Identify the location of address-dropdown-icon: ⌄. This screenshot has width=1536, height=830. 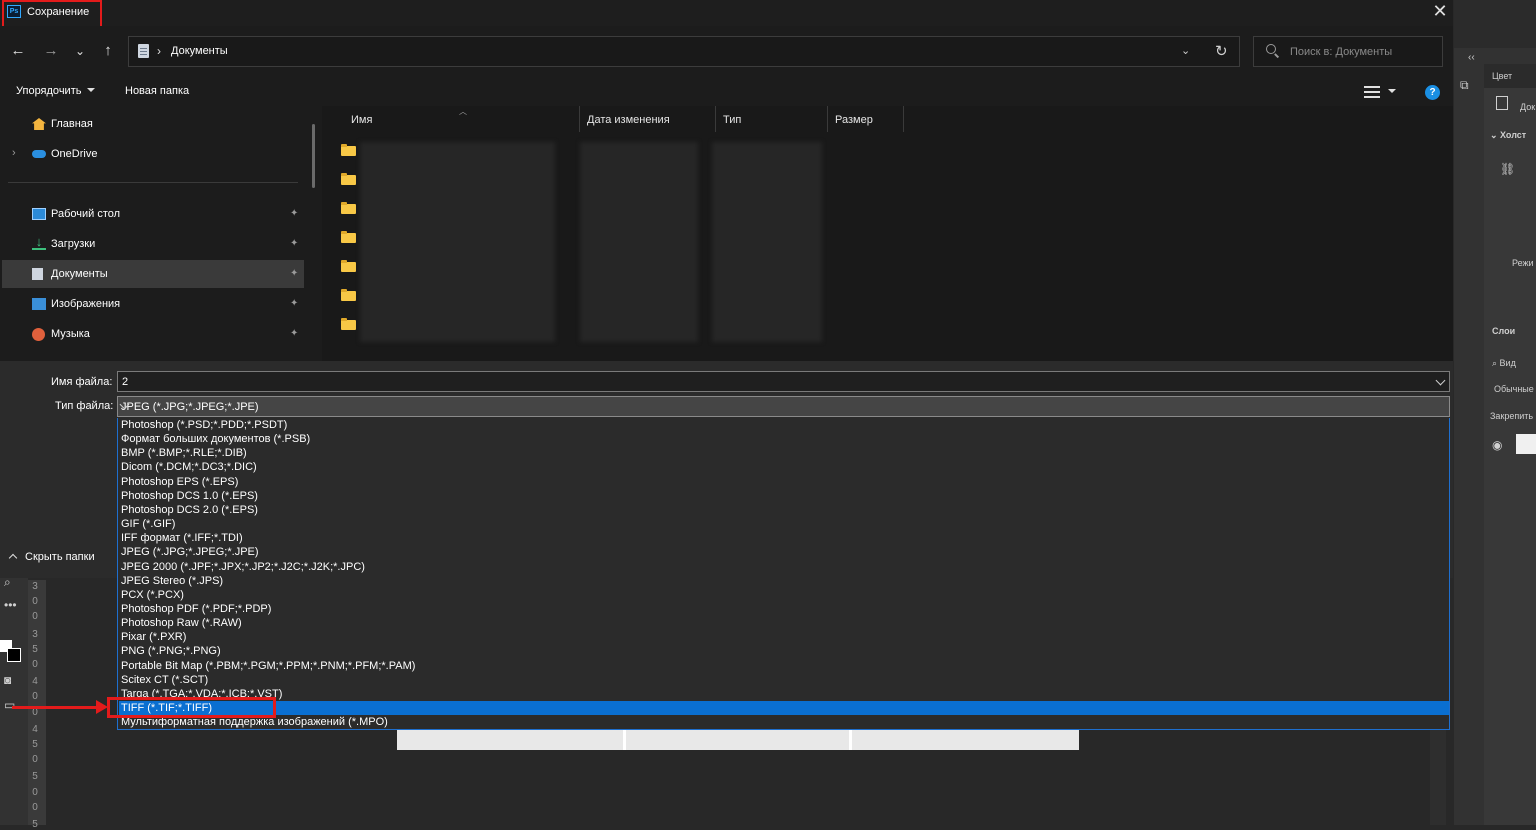
(1185, 50).